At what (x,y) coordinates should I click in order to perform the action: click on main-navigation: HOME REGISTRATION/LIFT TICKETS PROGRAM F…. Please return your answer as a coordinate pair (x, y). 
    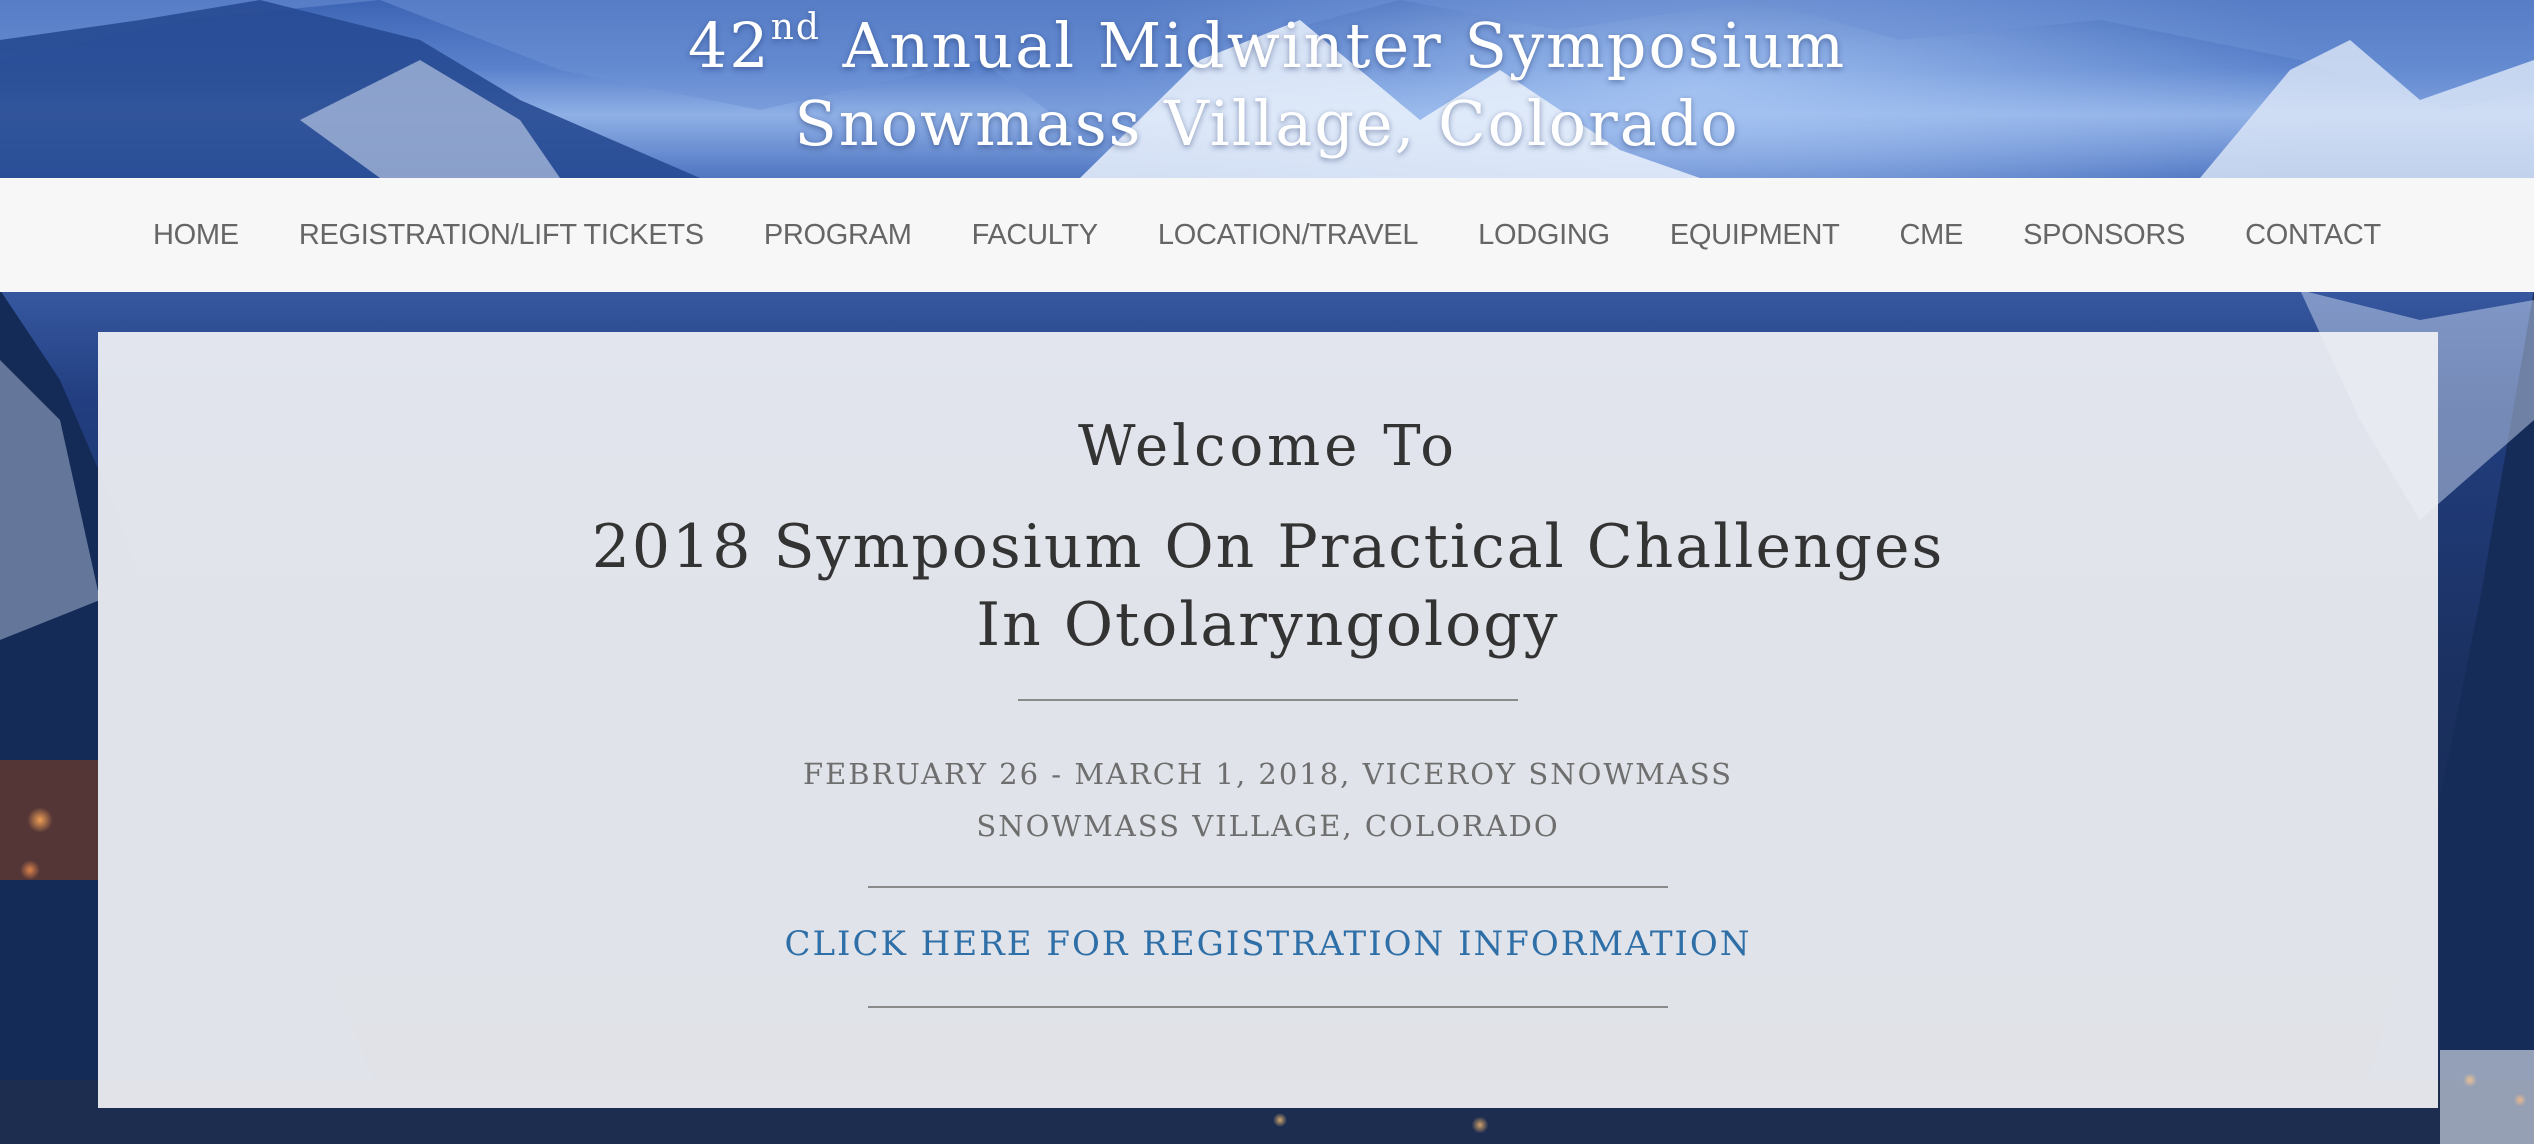
    Looking at the image, I should click on (1267, 235).